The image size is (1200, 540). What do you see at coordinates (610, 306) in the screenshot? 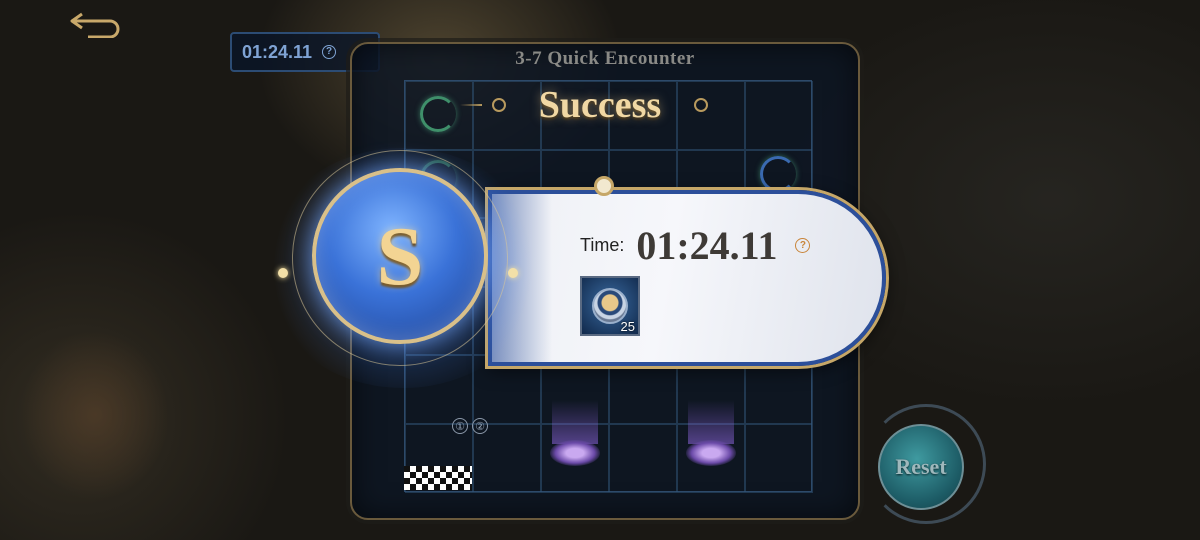
I see `reward-item: 25` at bounding box center [610, 306].